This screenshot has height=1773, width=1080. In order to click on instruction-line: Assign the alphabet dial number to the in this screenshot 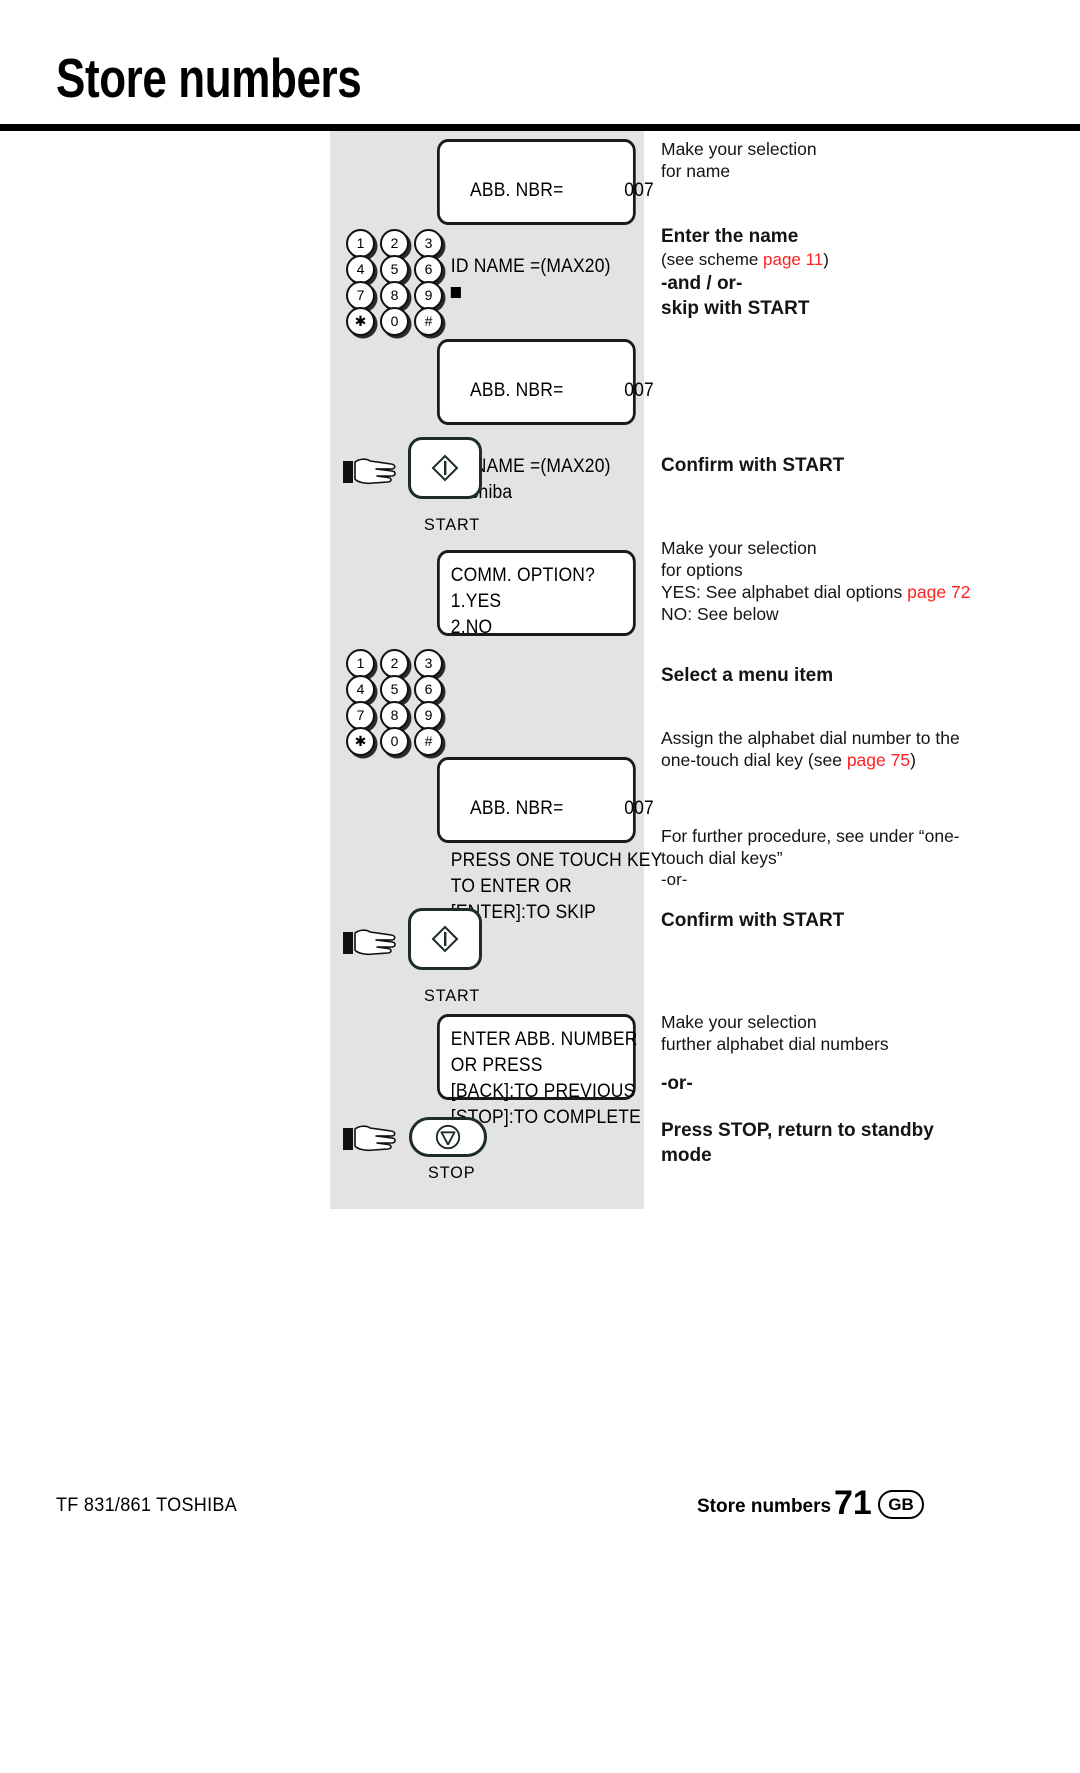, I will do `click(810, 738)`.